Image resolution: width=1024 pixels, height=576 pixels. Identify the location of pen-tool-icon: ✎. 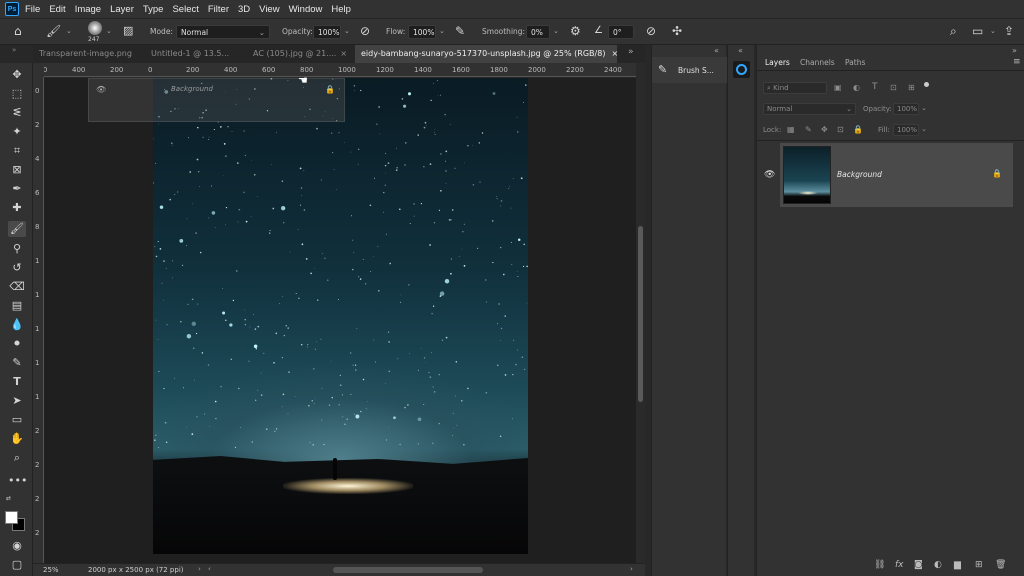
(17, 363).